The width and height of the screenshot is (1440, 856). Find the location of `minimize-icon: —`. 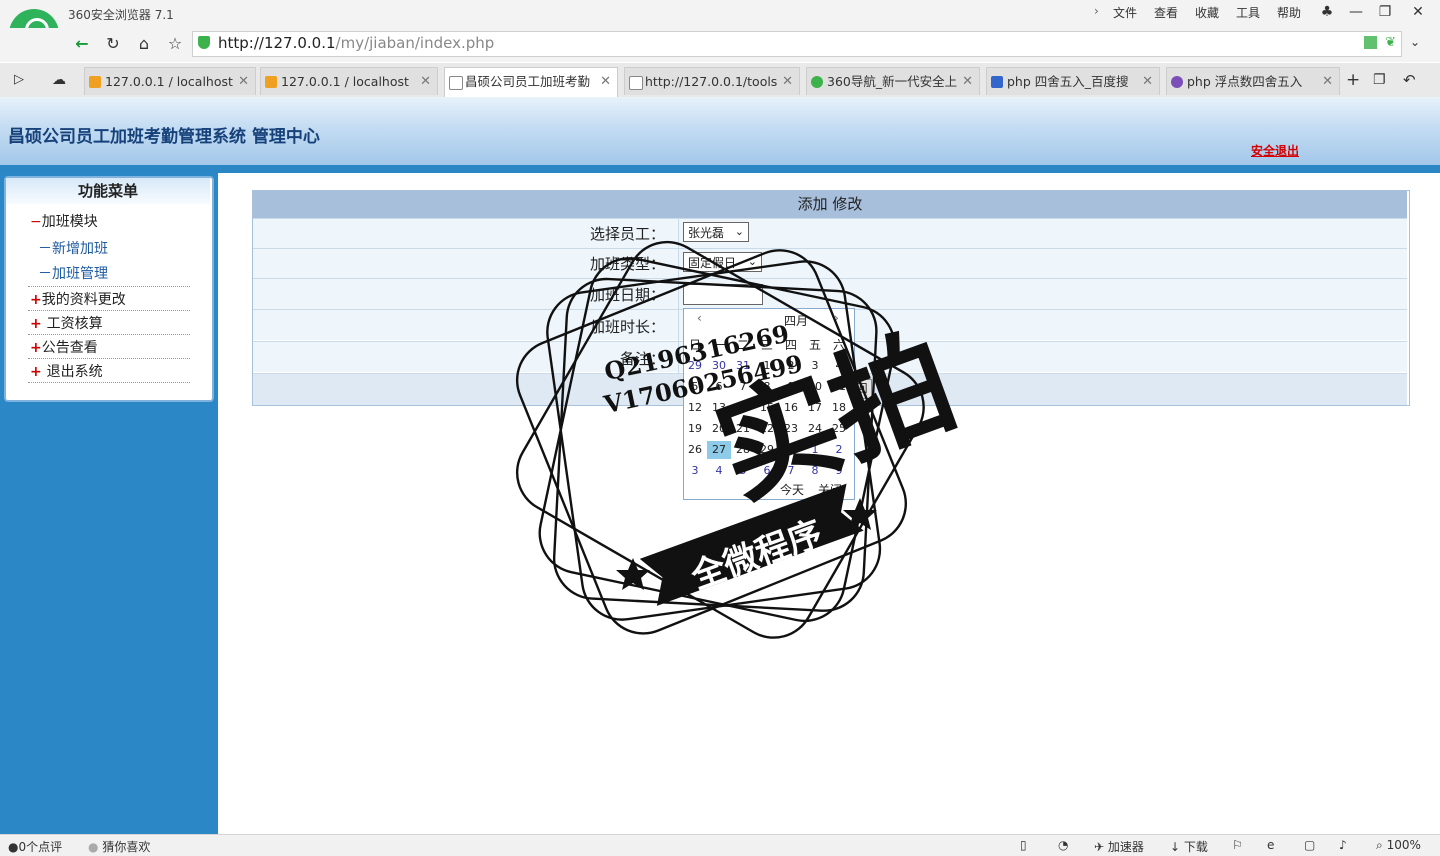

minimize-icon: — is located at coordinates (1356, 12).